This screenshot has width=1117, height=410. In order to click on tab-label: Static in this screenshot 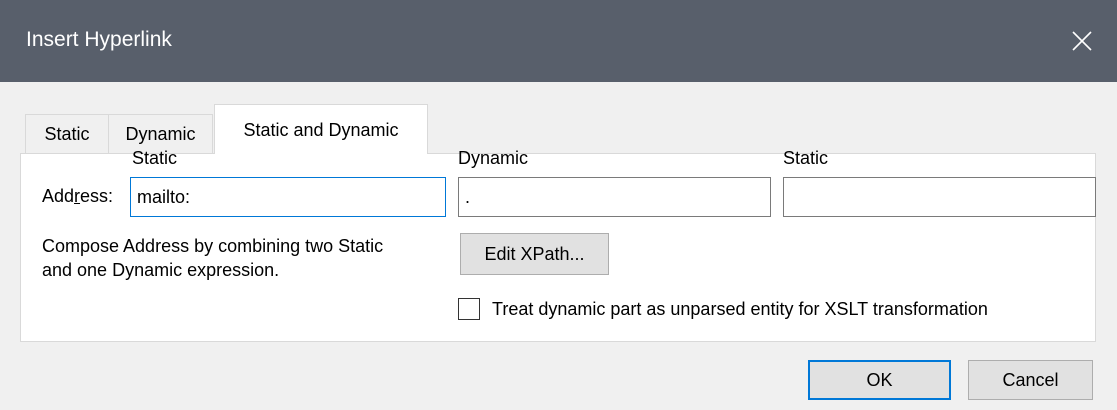, I will do `click(67, 134)`.